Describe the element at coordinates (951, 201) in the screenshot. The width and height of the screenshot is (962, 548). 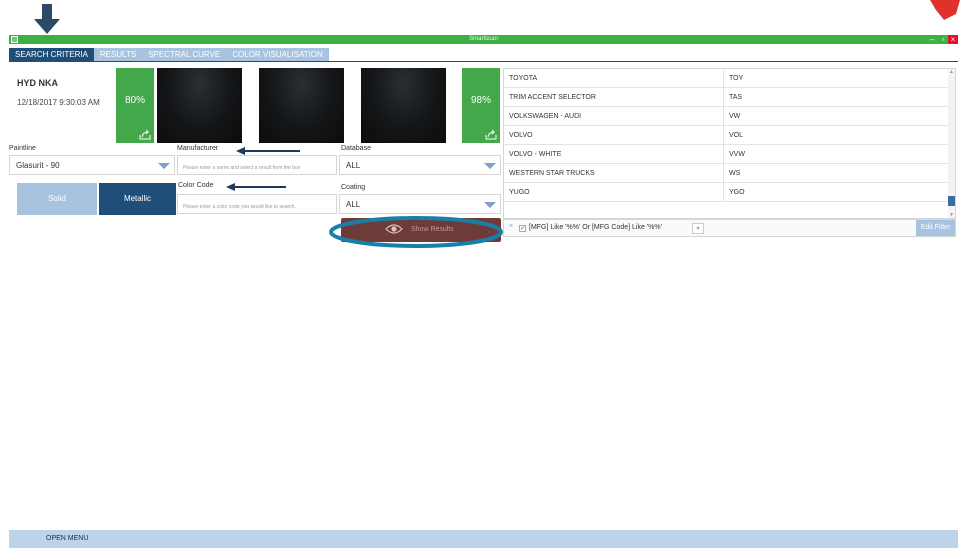
I see `scrollbar-thumb` at that location.